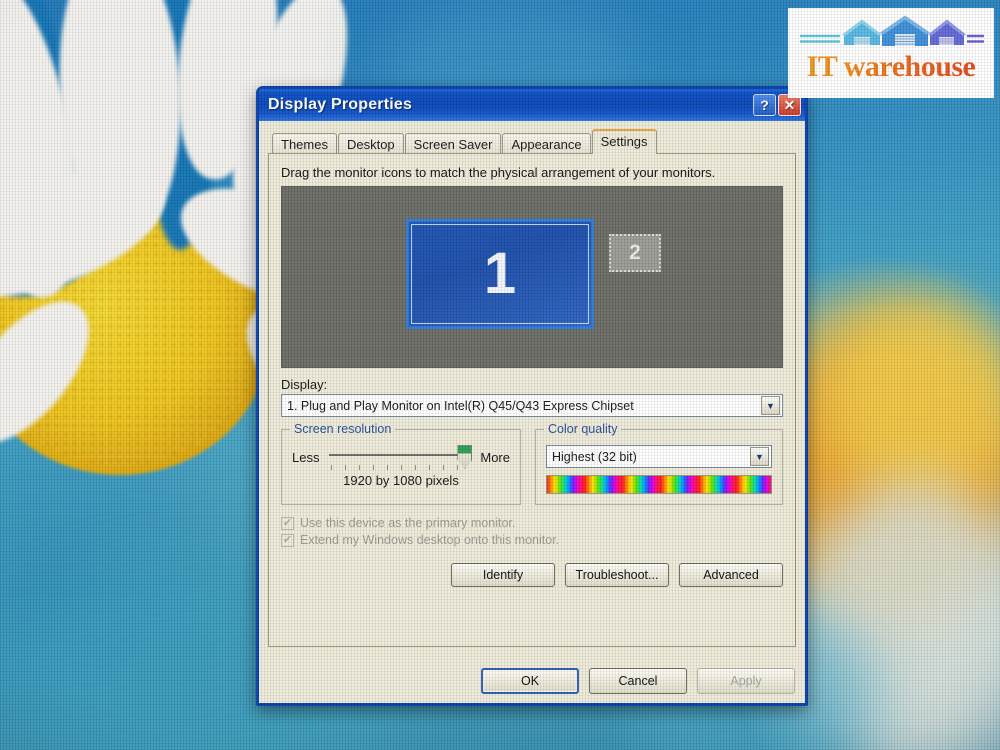 The width and height of the screenshot is (1000, 750). I want to click on monitor-2-number: 2, so click(635, 252).